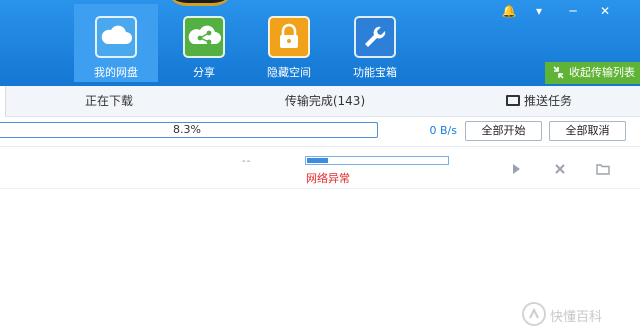 The image size is (640, 331). What do you see at coordinates (503, 131) in the screenshot?
I see `start-all-button: 全部开始` at bounding box center [503, 131].